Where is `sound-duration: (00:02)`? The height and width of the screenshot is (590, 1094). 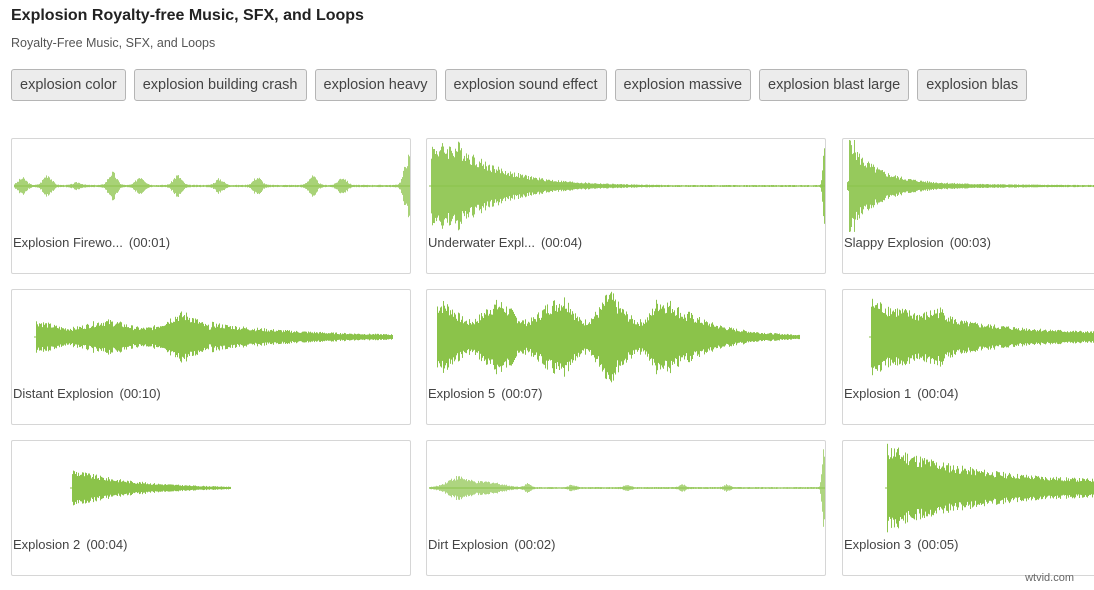
sound-duration: (00:02) is located at coordinates (535, 544).